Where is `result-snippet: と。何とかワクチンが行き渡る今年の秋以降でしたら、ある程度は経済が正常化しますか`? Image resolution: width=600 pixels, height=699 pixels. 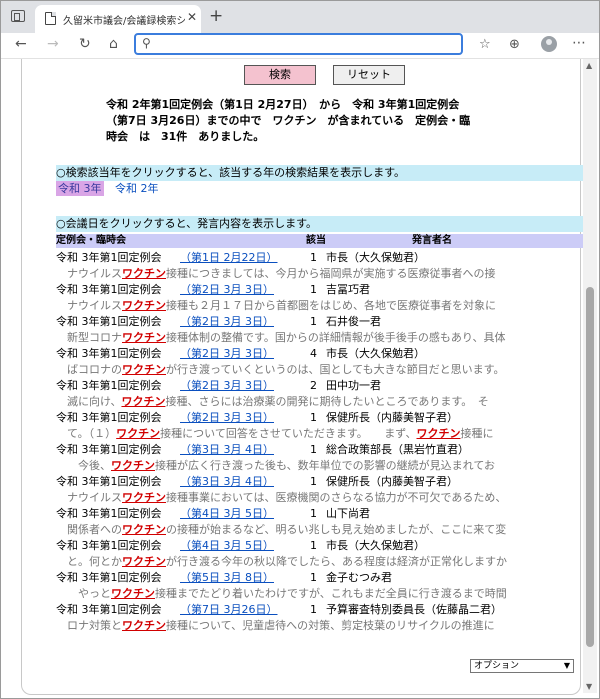 result-snippet: と。何とかワクチンが行き渡る今年の秋以降でしたら、ある程度は経済が正常化しますか is located at coordinates (323, 562).